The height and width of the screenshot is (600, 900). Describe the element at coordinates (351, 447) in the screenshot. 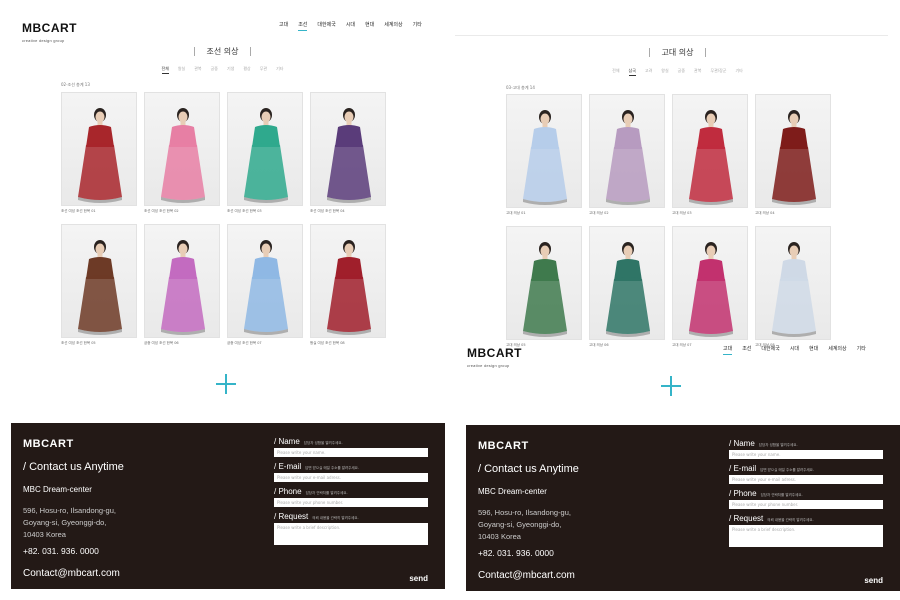

I see `name-field-group: / Name 담당자 성함을 알려주세요.` at that location.